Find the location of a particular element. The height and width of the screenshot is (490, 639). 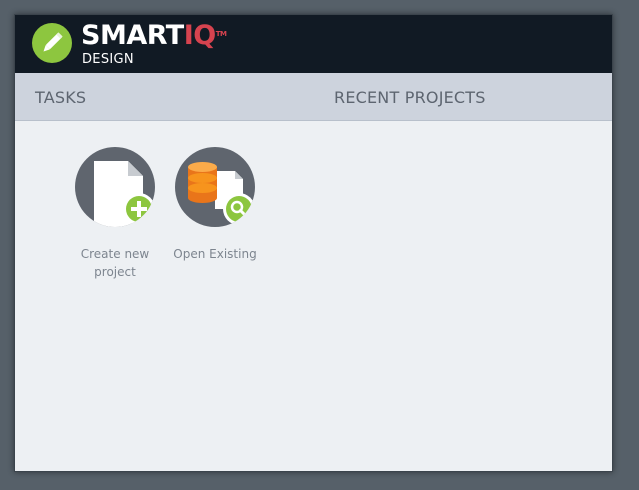

app-subtitle: DESIGN is located at coordinates (108, 59).